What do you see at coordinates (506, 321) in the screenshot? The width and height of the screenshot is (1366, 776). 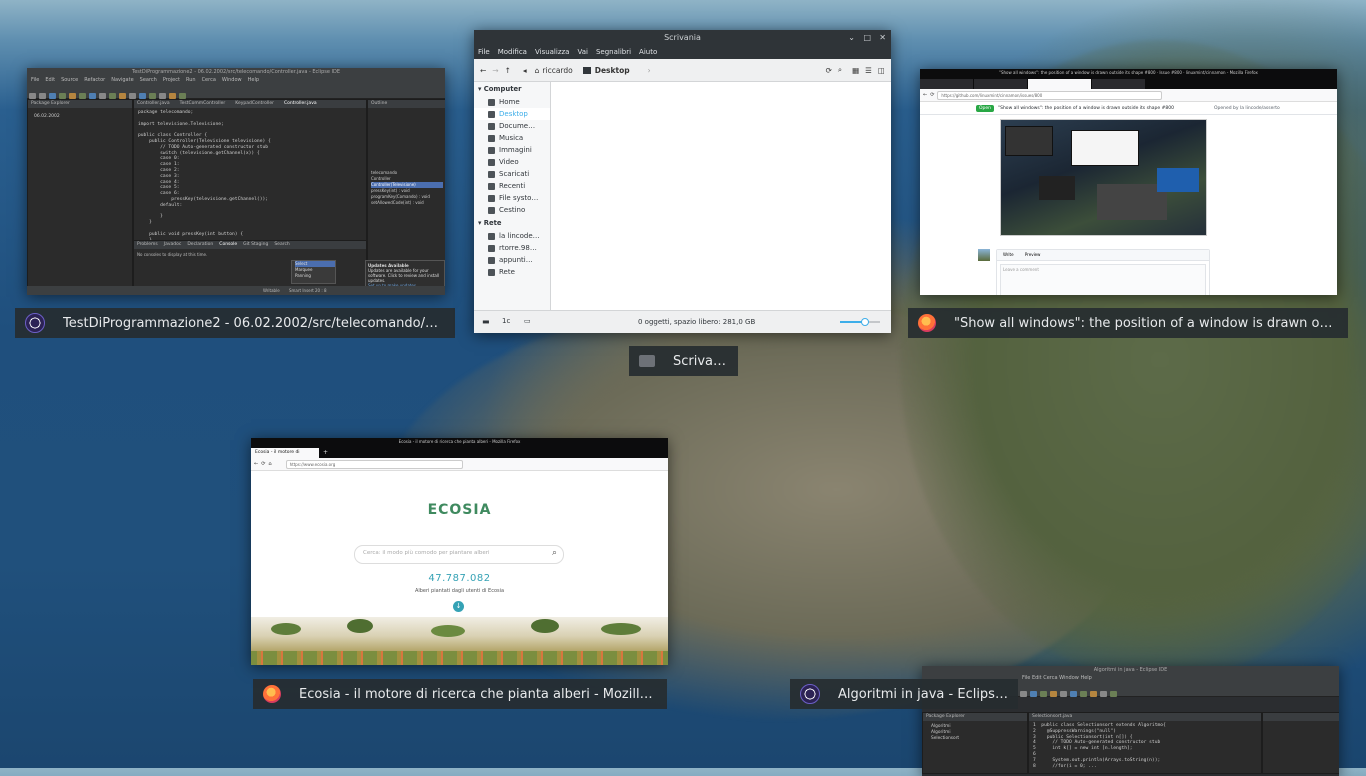 I see `terminal-icon: 1c` at bounding box center [506, 321].